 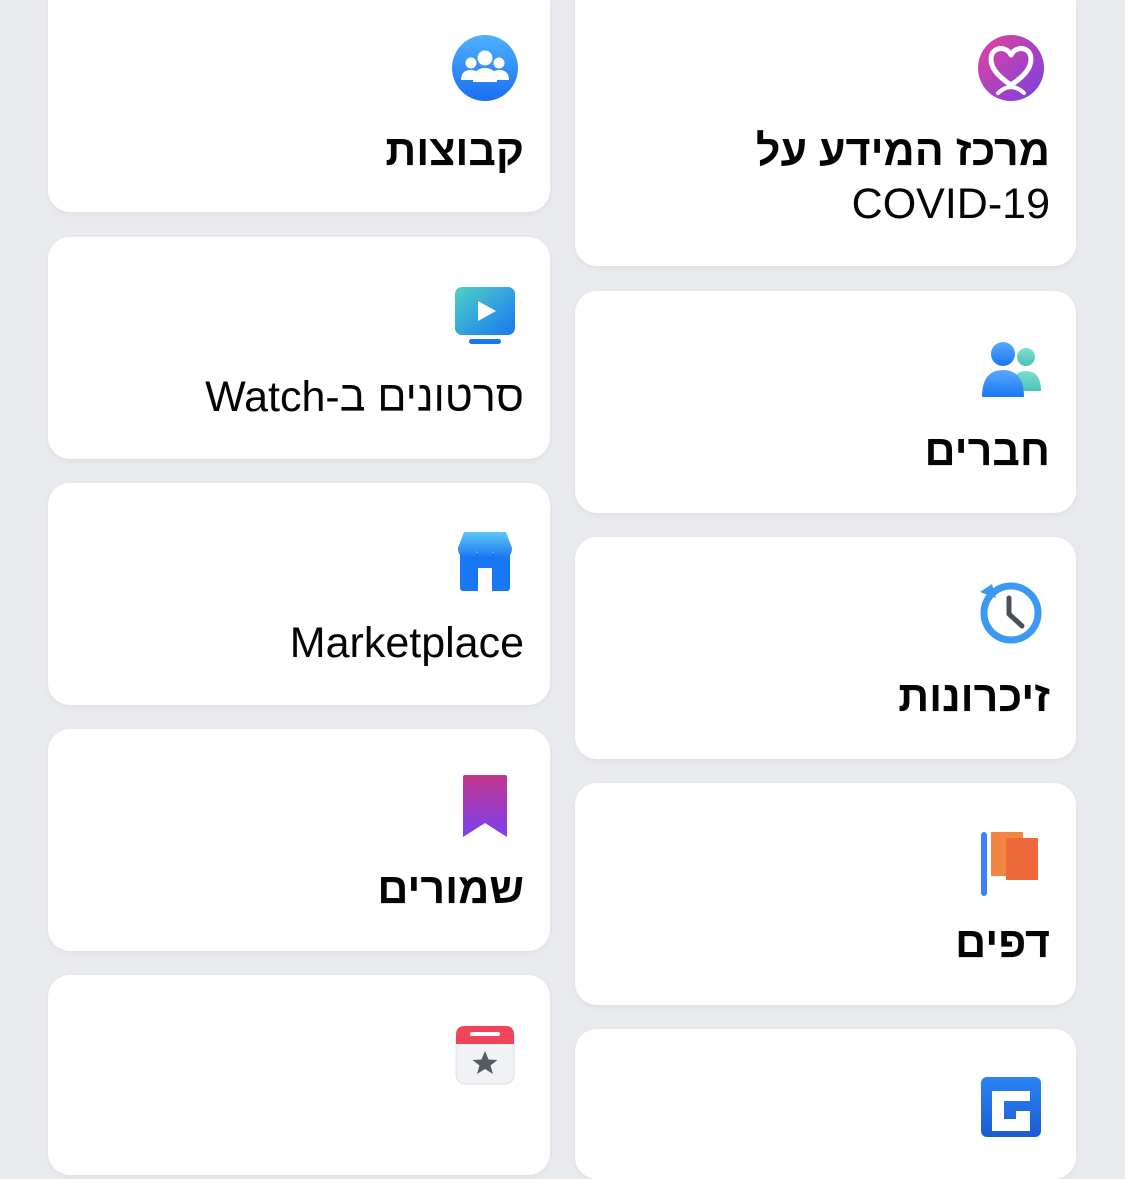 What do you see at coordinates (1011, 613) in the screenshot?
I see `memories-clock-icon` at bounding box center [1011, 613].